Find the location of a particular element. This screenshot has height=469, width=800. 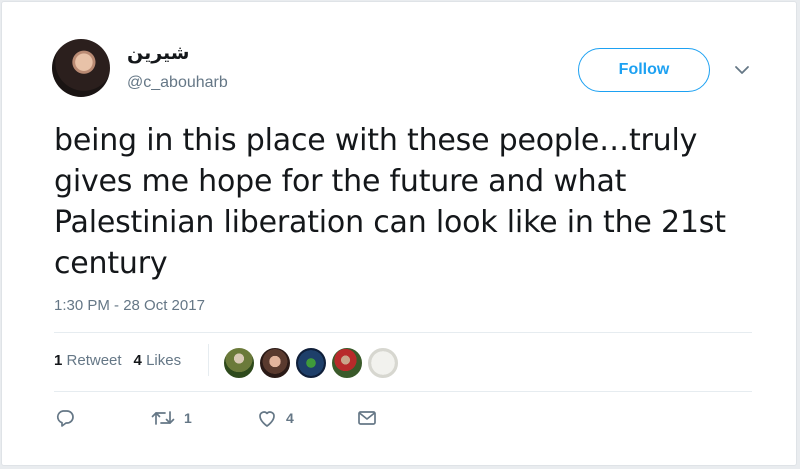

reply-icon is located at coordinates (65, 418).